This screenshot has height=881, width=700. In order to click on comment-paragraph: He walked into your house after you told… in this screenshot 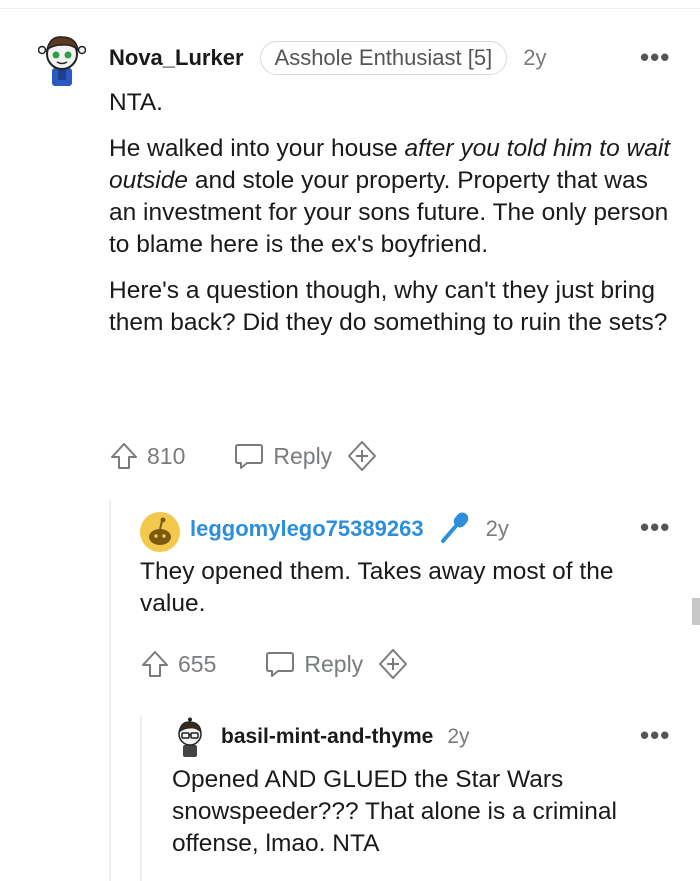, I will do `click(390, 196)`.